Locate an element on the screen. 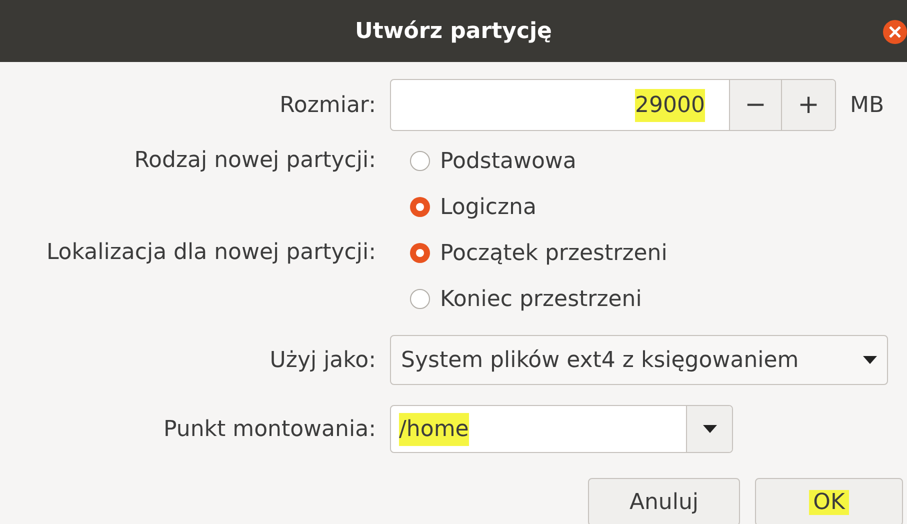 The image size is (907, 524). field-label: Punkt montowania: is located at coordinates (269, 430).